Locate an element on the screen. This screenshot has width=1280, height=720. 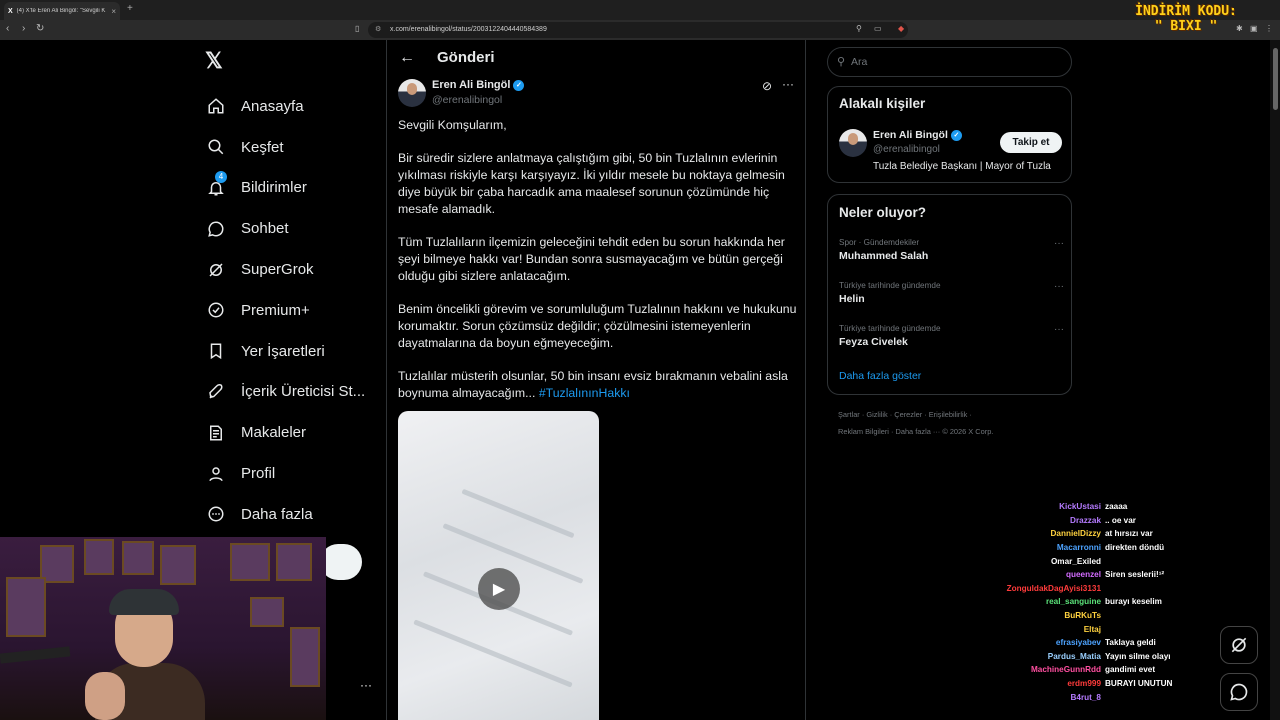
nav-item-notifications: 4 Bildirimler is located at coordinates (292, 188).